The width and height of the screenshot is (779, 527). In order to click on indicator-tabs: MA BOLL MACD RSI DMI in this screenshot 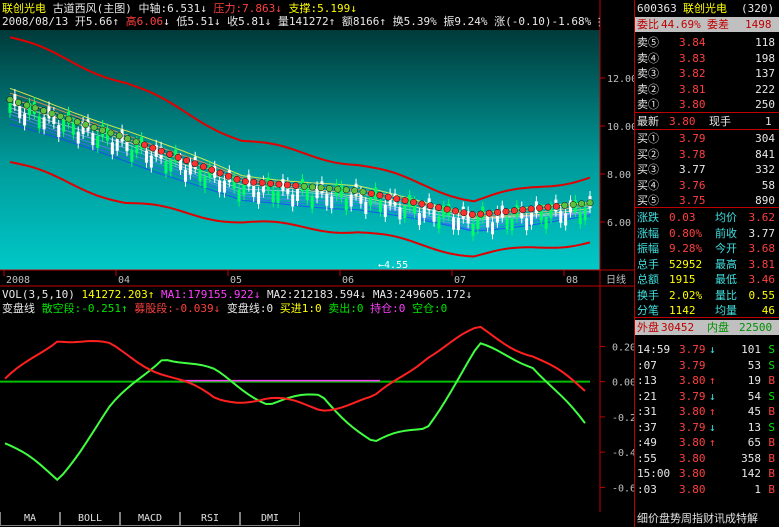, I will do `click(317, 519)`.